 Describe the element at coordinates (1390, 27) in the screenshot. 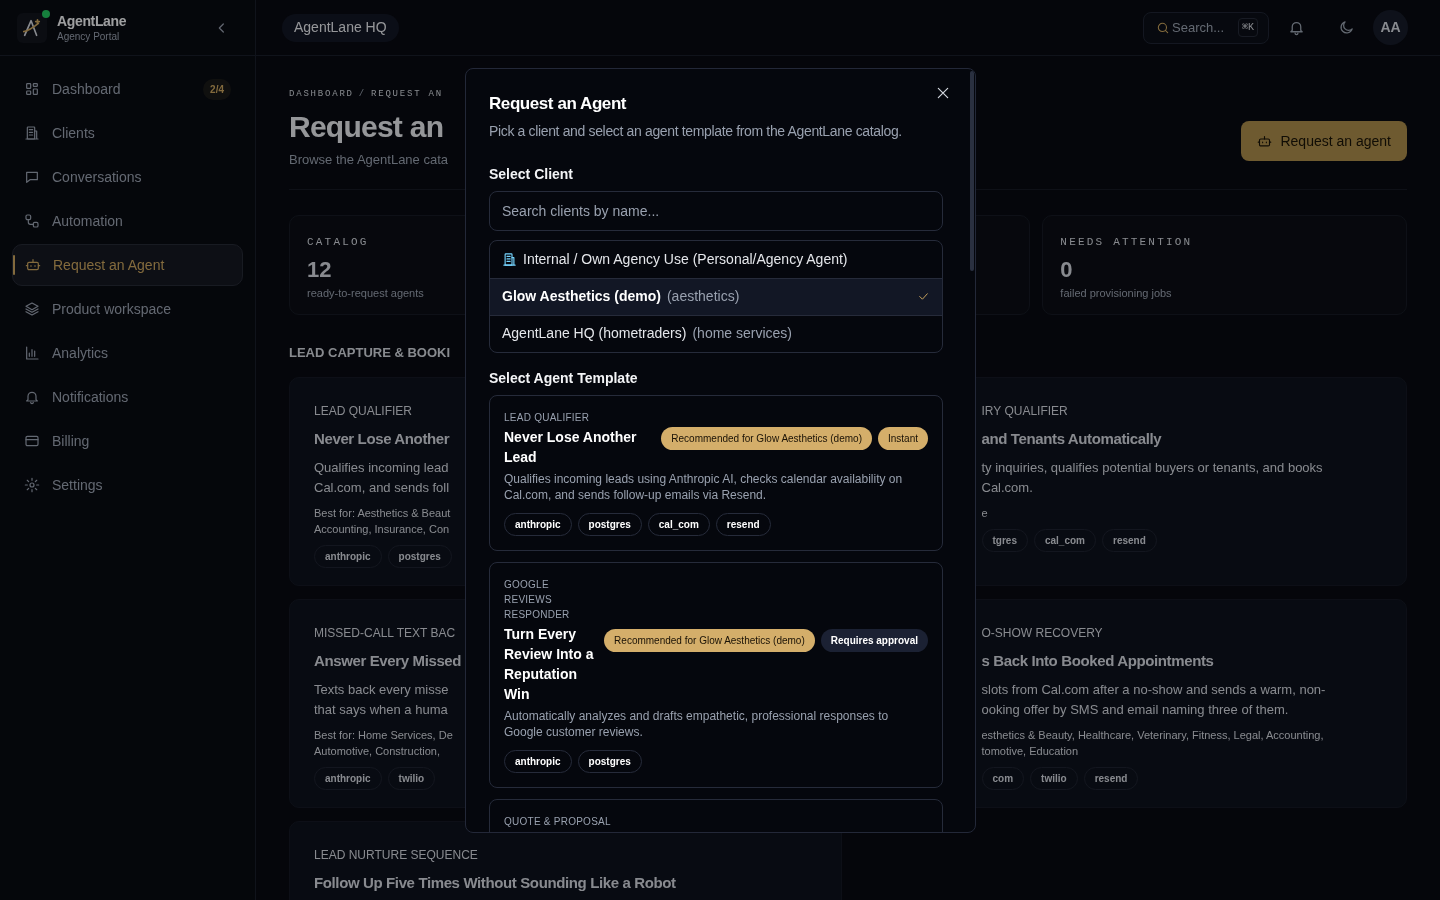

I see `user-avatar: AA` at that location.